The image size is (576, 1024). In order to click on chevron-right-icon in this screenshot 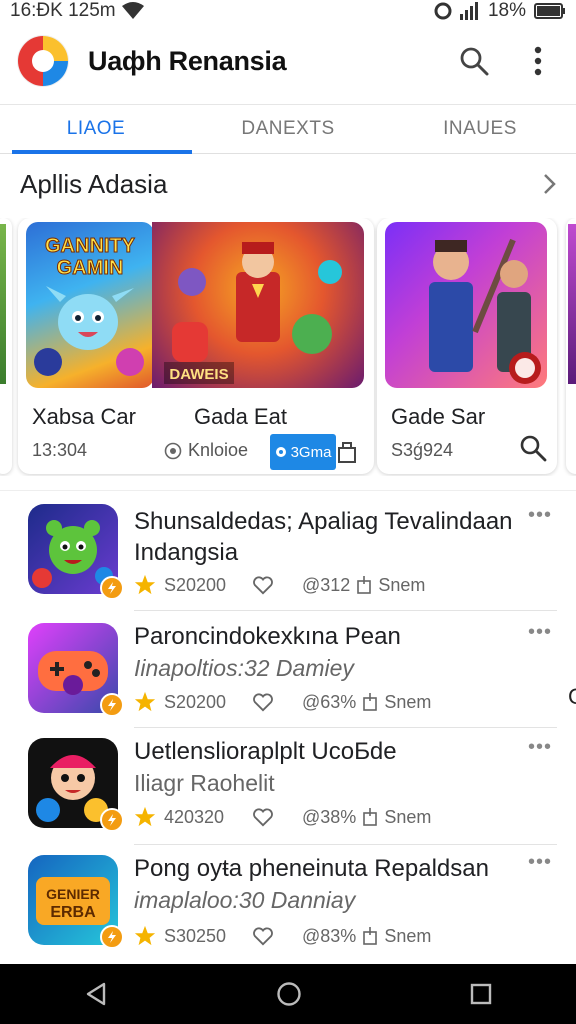, I will do `click(549, 184)`.